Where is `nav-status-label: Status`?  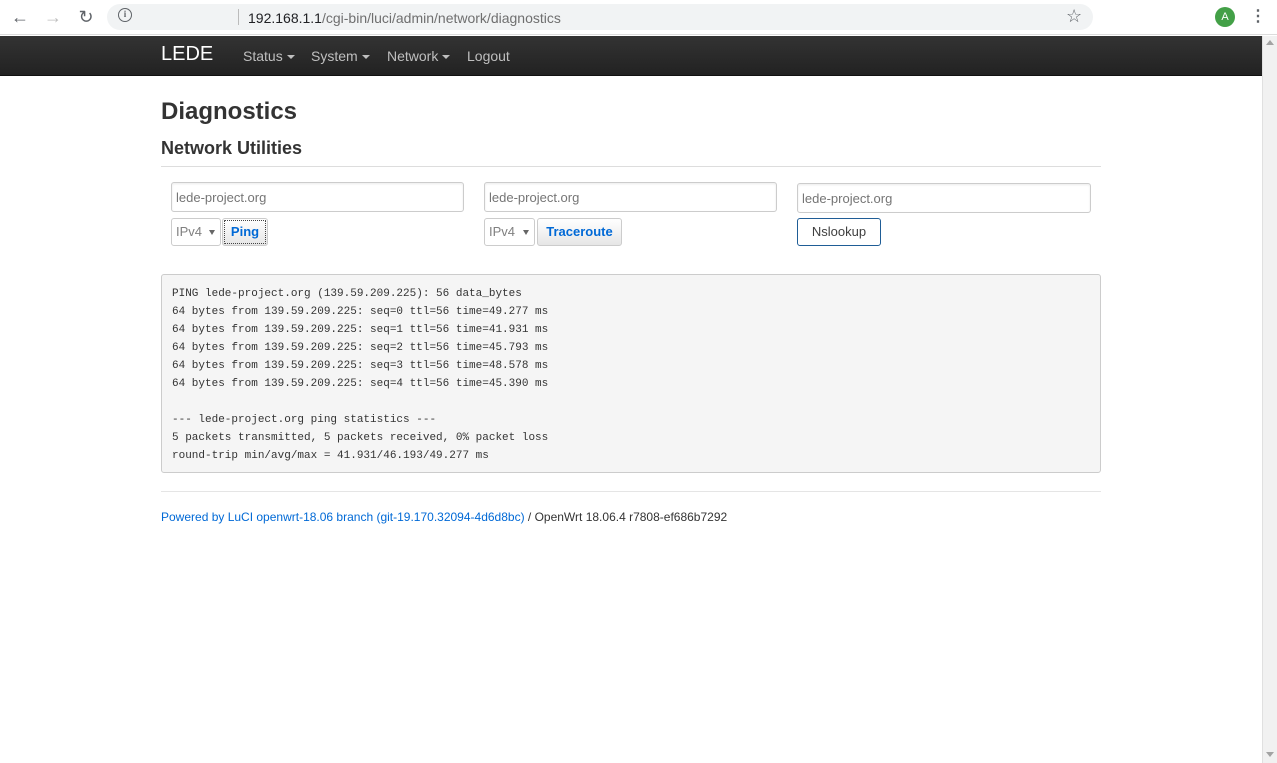 nav-status-label: Status is located at coordinates (263, 56).